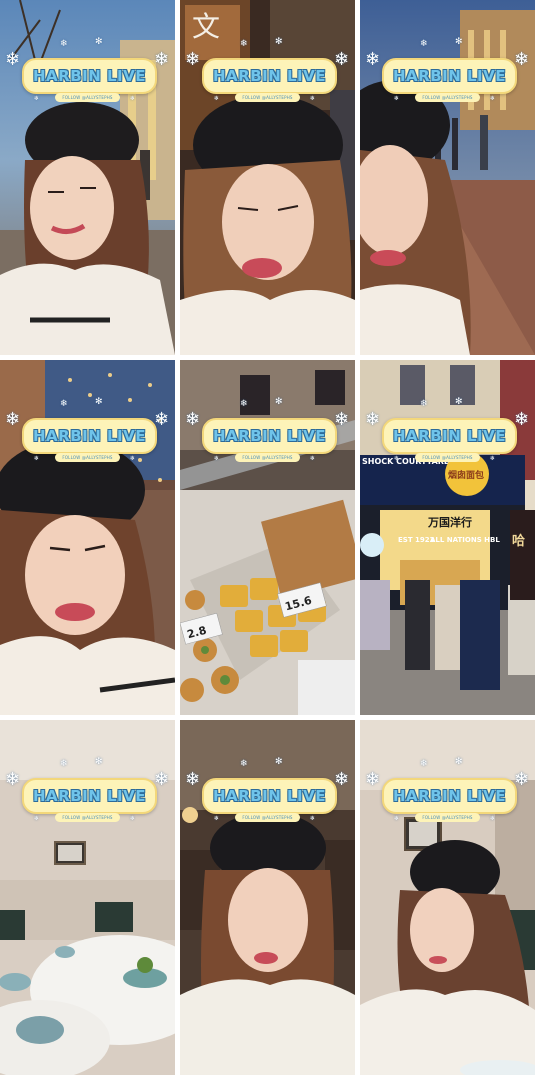  I want to click on store-name-en: ALL NATIONS HBL, so click(465, 540).